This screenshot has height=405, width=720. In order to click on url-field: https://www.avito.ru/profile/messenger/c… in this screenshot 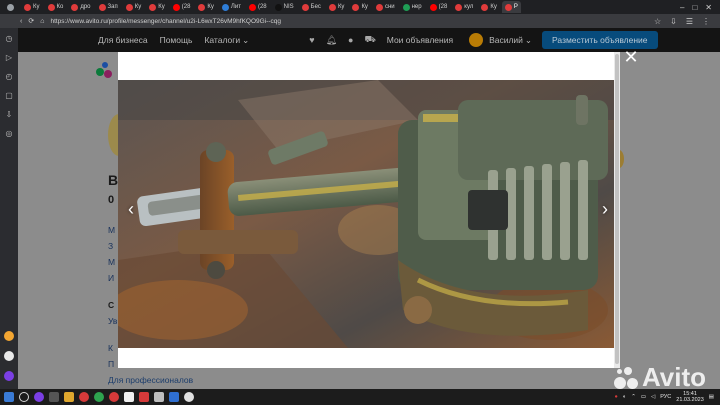, I will do `click(165, 21)`.